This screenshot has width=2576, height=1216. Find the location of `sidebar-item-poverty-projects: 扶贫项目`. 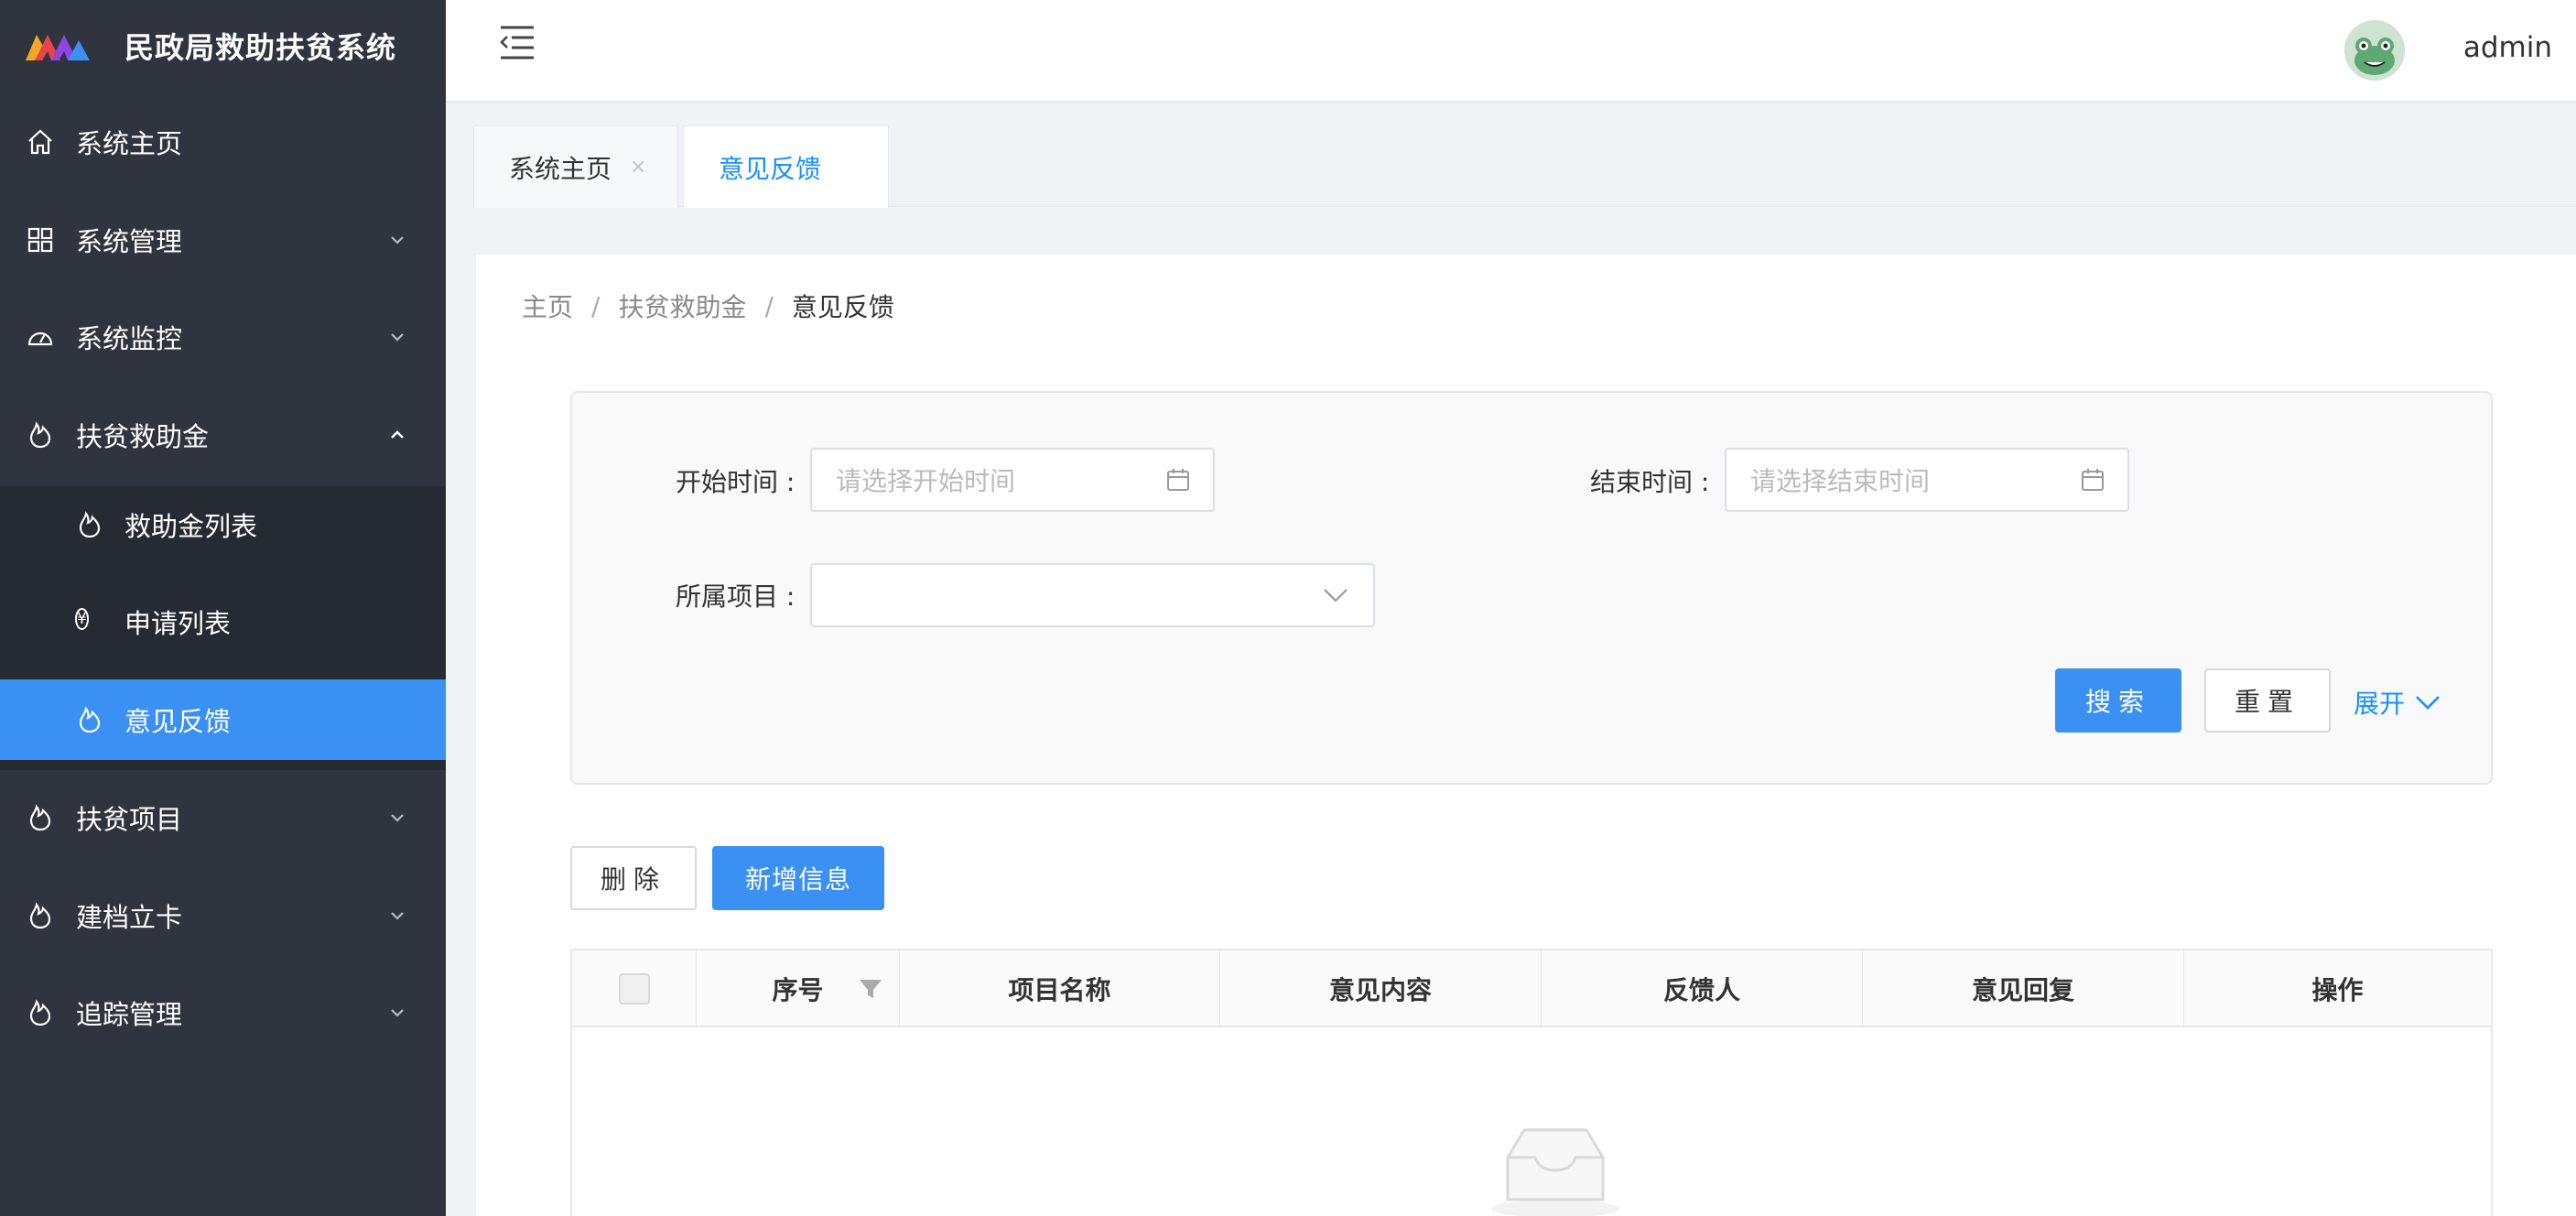

sidebar-item-poverty-projects: 扶贫项目 is located at coordinates (223, 817).